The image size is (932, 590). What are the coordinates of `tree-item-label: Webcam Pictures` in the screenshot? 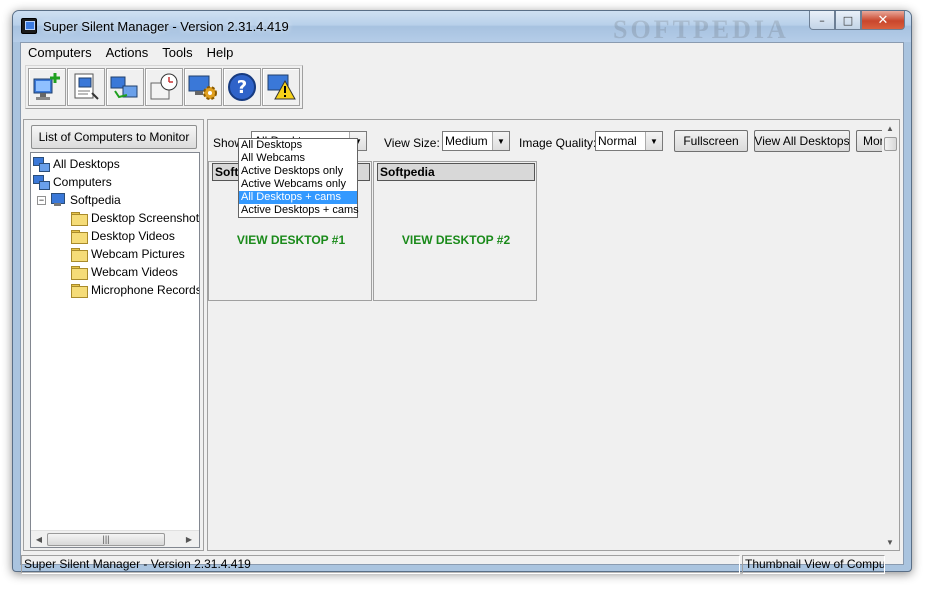 It's located at (138, 254).